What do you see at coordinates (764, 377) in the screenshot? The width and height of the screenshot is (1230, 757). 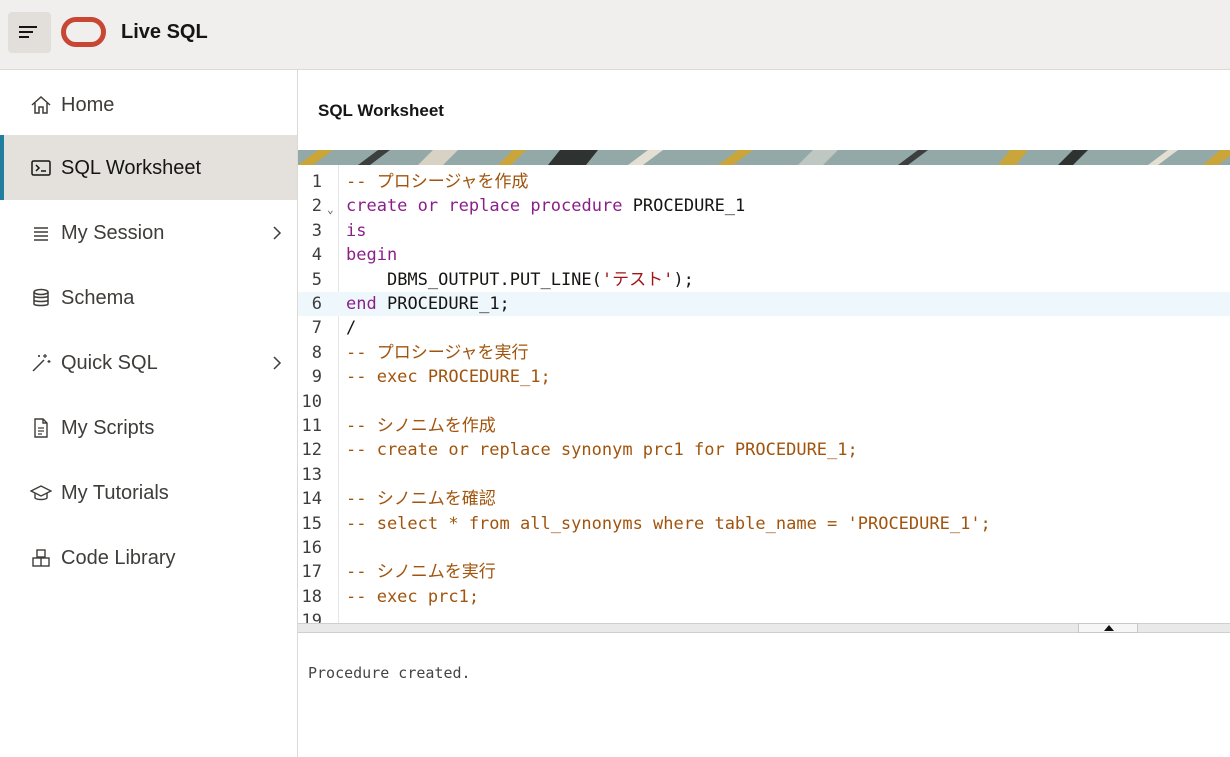 I see `code-line: 9 -- exec PROCEDURE_1;` at bounding box center [764, 377].